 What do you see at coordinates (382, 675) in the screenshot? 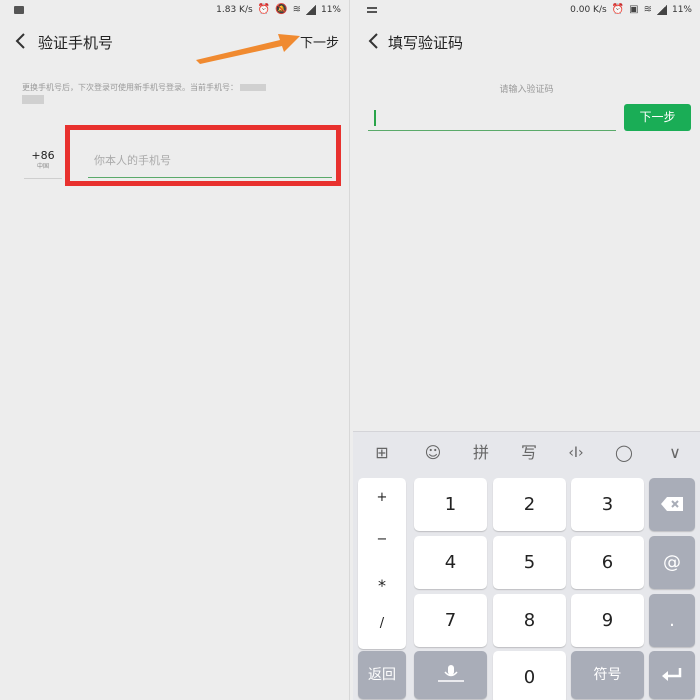
I see `back-key: 返回` at bounding box center [382, 675].